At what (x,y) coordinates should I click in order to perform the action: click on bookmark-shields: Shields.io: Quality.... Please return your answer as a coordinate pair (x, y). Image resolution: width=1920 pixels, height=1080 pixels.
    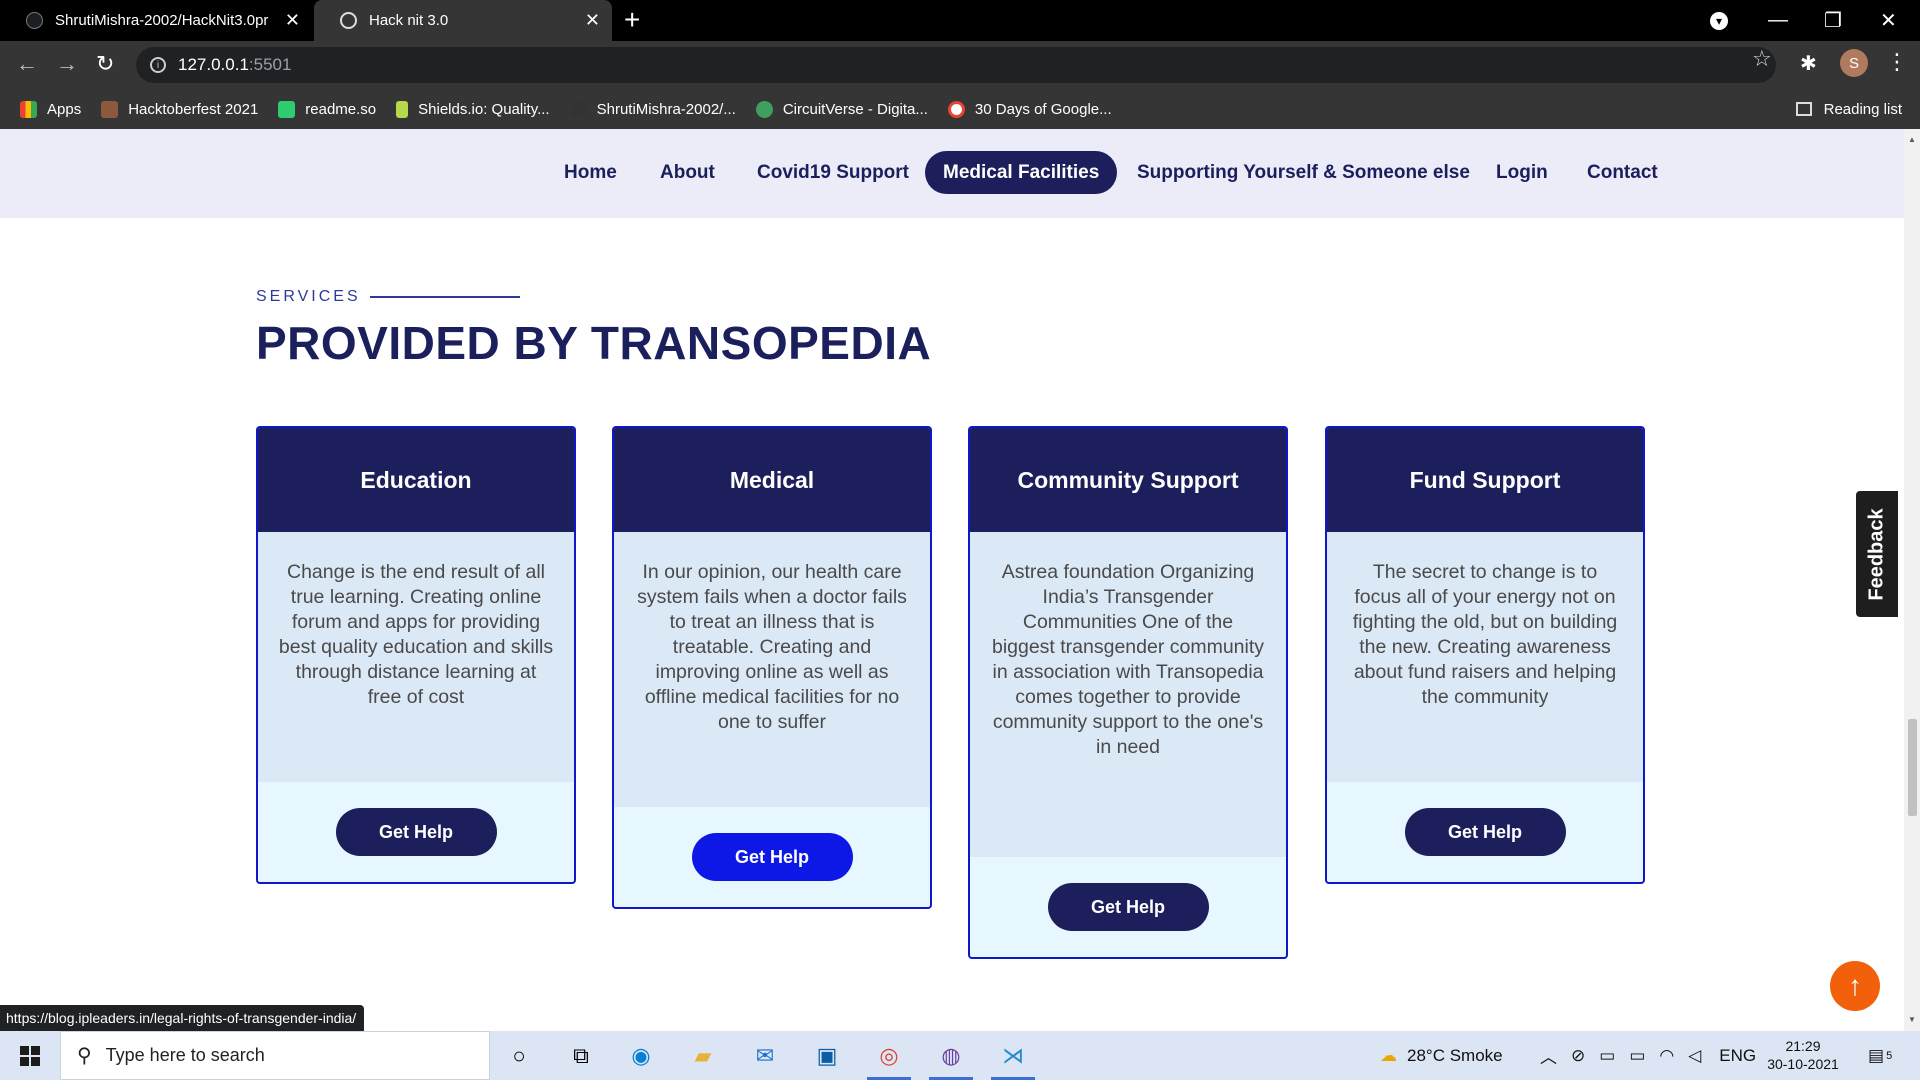
    Looking at the image, I should click on (473, 109).